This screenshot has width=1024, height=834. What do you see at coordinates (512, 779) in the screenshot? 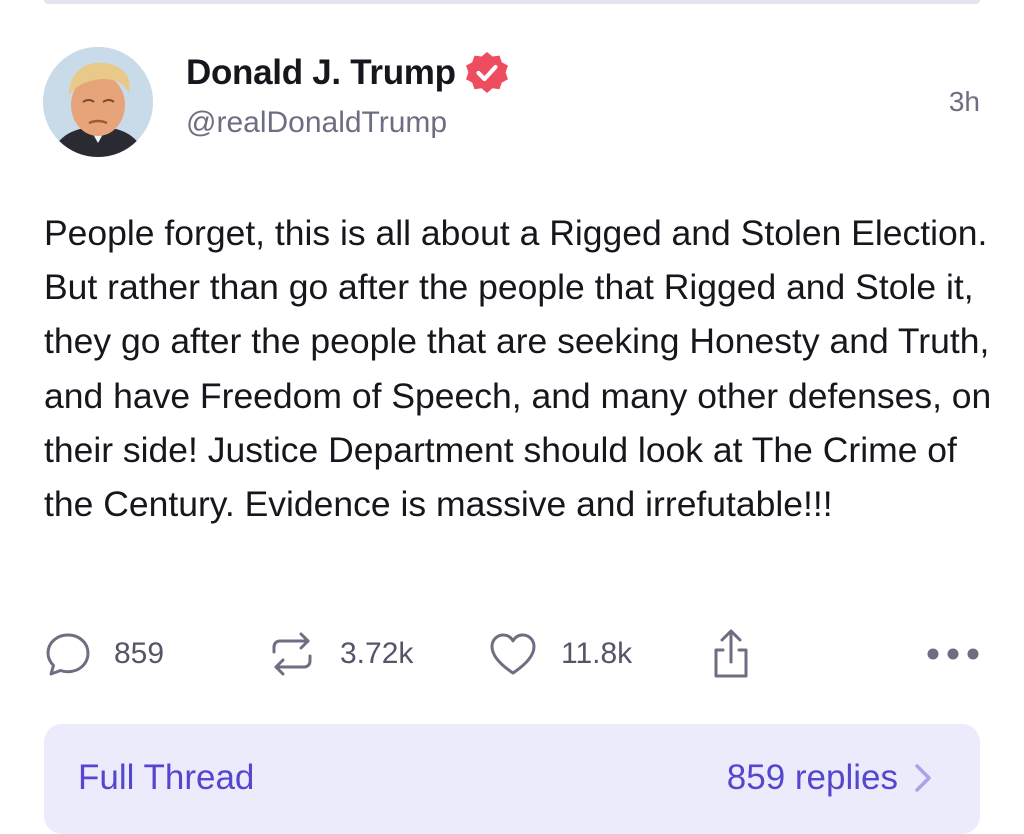
I see `thread-bar: Full Thread 859 replies` at bounding box center [512, 779].